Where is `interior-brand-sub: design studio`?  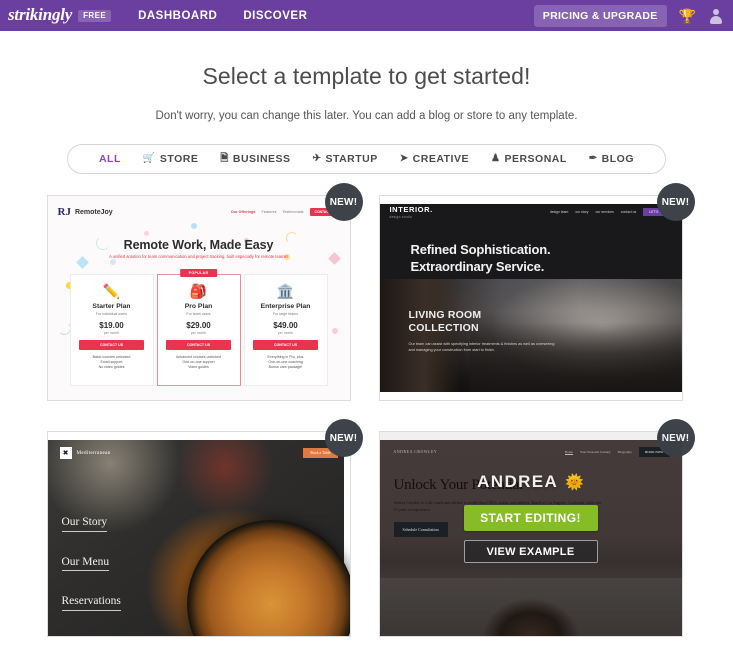 interior-brand-sub: design studio is located at coordinates (401, 217).